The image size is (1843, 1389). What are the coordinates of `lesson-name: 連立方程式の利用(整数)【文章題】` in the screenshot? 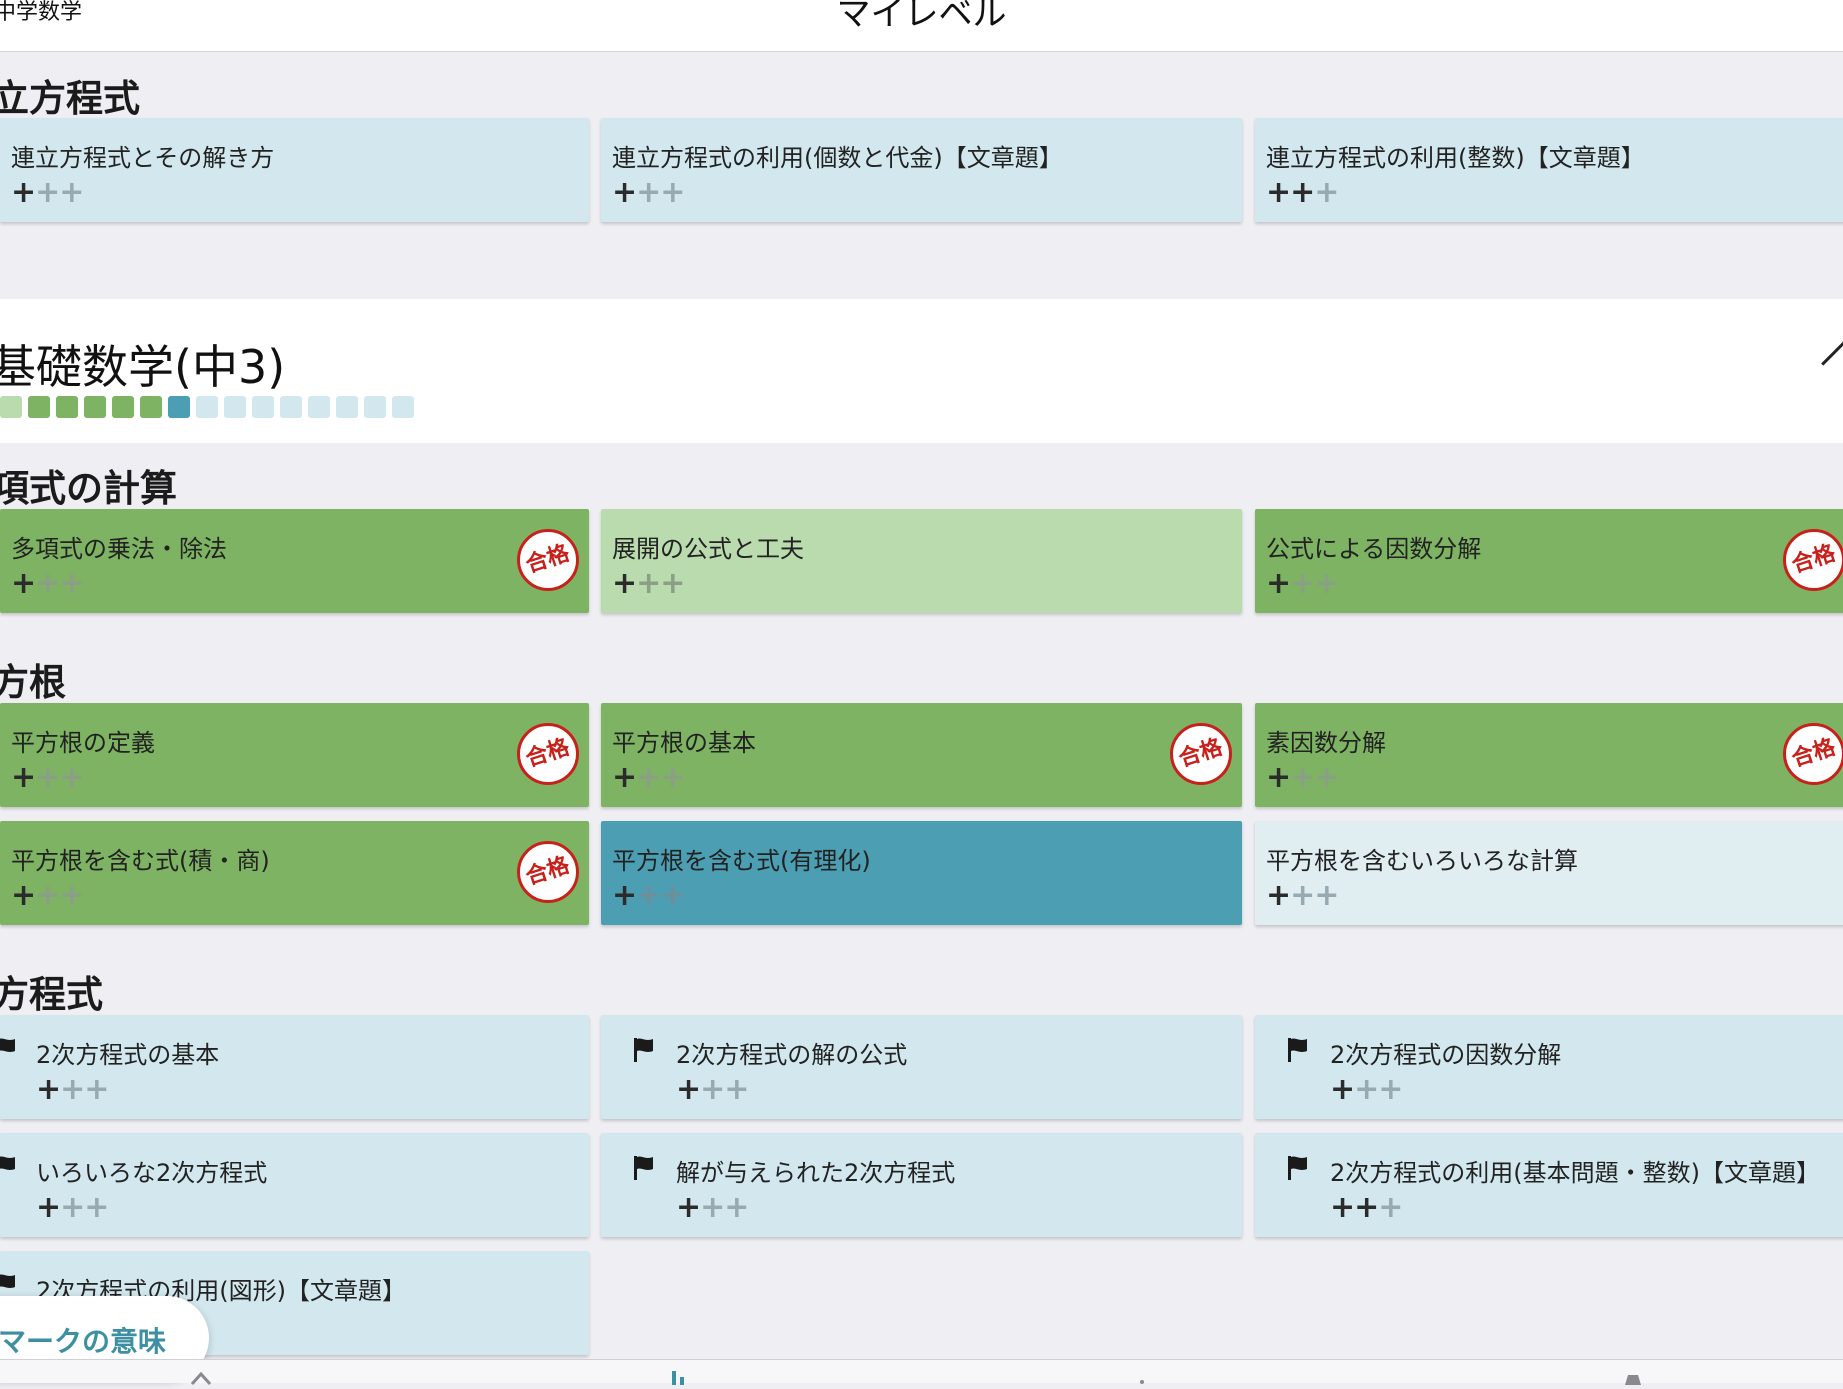 It's located at (1455, 158).